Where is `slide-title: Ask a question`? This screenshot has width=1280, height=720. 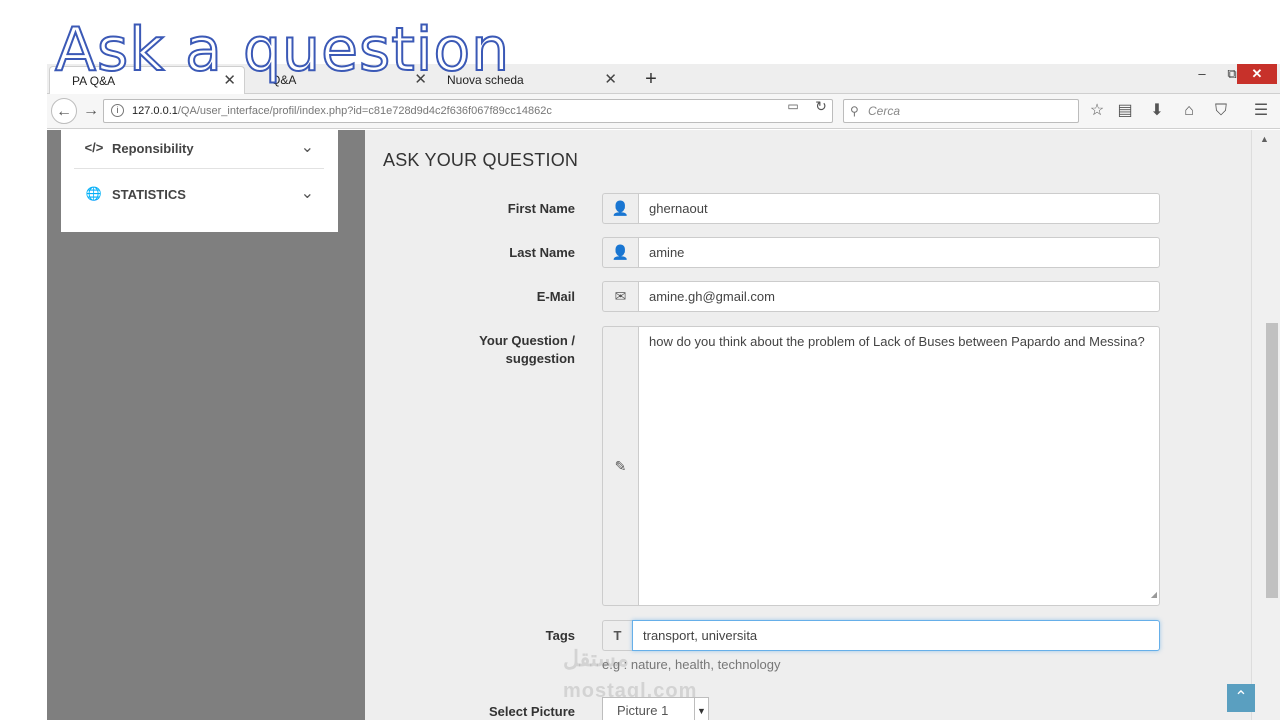 slide-title: Ask a question is located at coordinates (282, 50).